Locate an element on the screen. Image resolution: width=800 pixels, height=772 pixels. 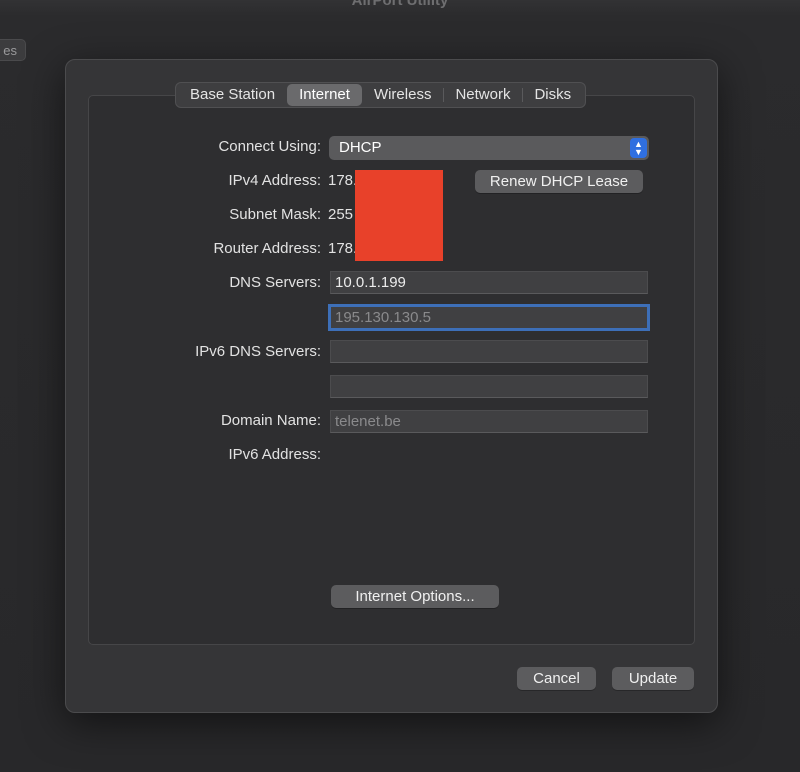
redaction-block is located at coordinates (399, 215).